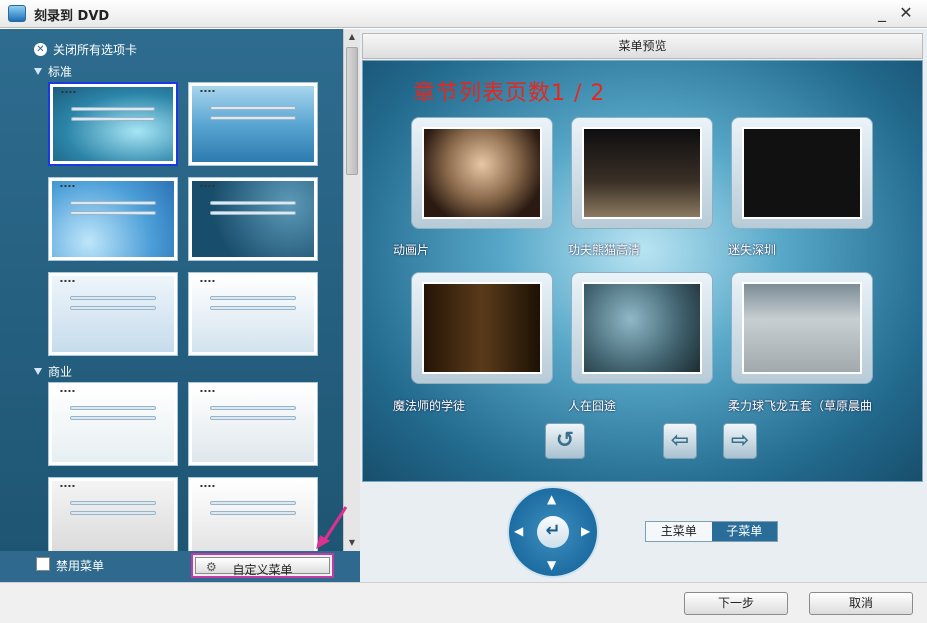 This screenshot has height=623, width=927. What do you see at coordinates (565, 441) in the screenshot?
I see `back-to-menu-icon: ↺` at bounding box center [565, 441].